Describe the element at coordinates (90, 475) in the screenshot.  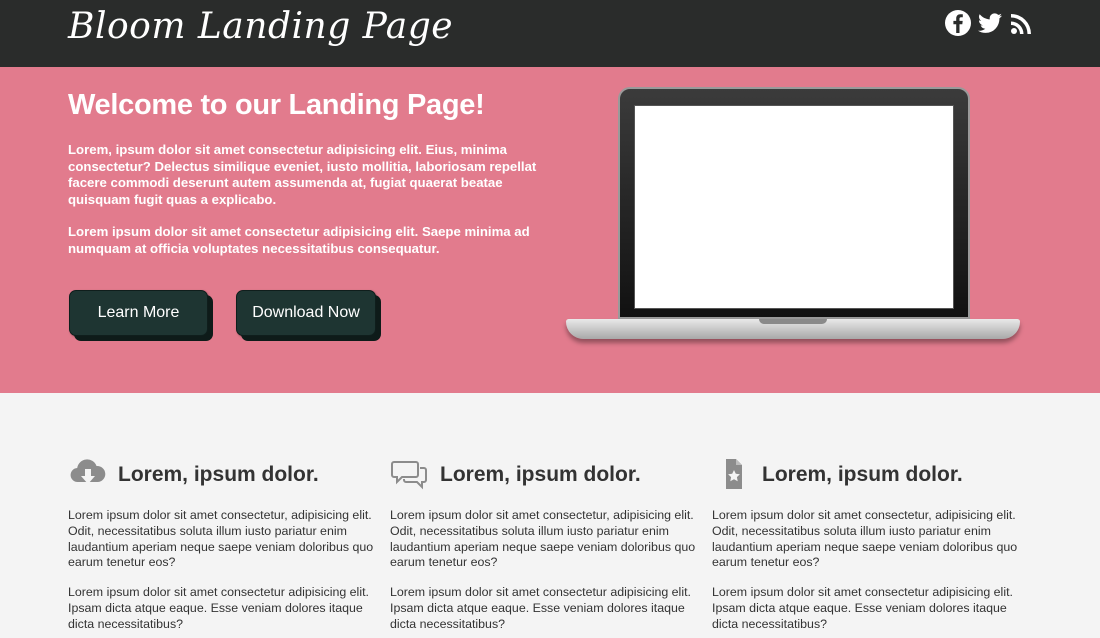
I see `cloud-download-icon` at that location.